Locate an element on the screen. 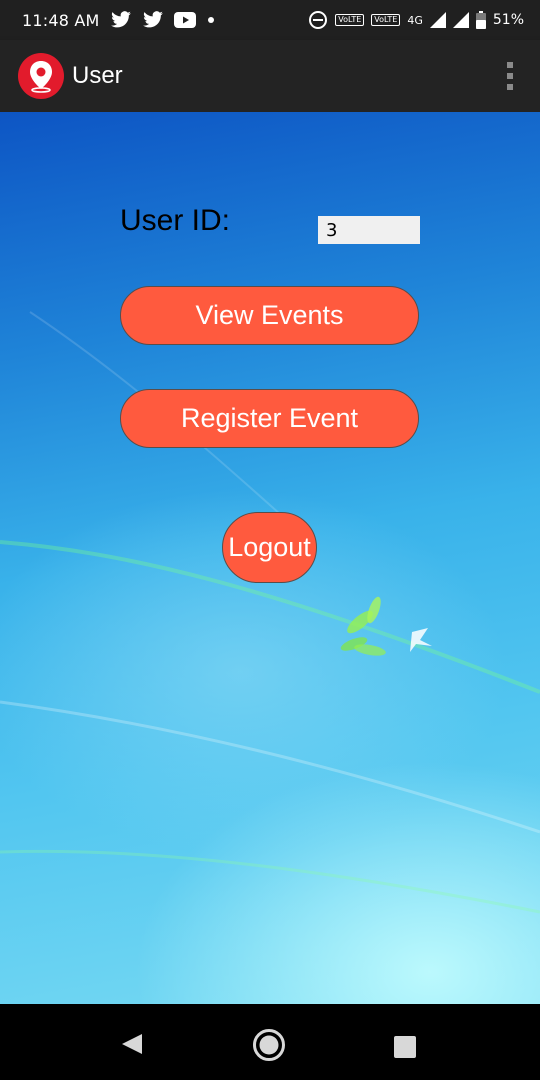 This screenshot has height=1080, width=540. status-right: VoLTE VoLTE 4G 51% is located at coordinates (416, 20).